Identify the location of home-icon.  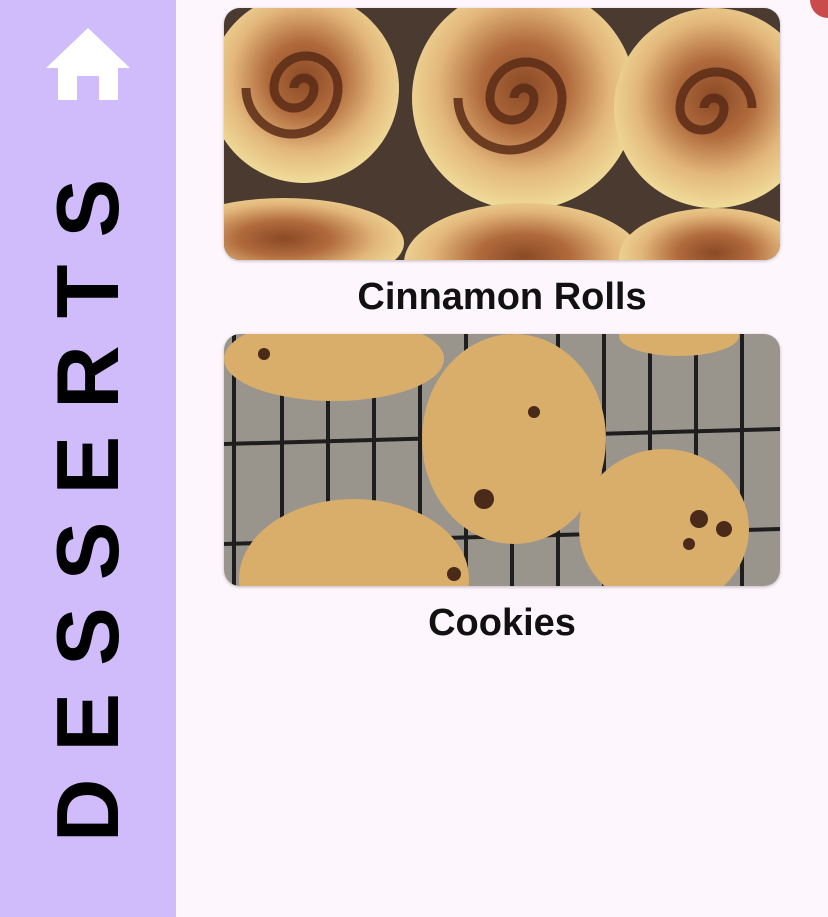
(88, 64).